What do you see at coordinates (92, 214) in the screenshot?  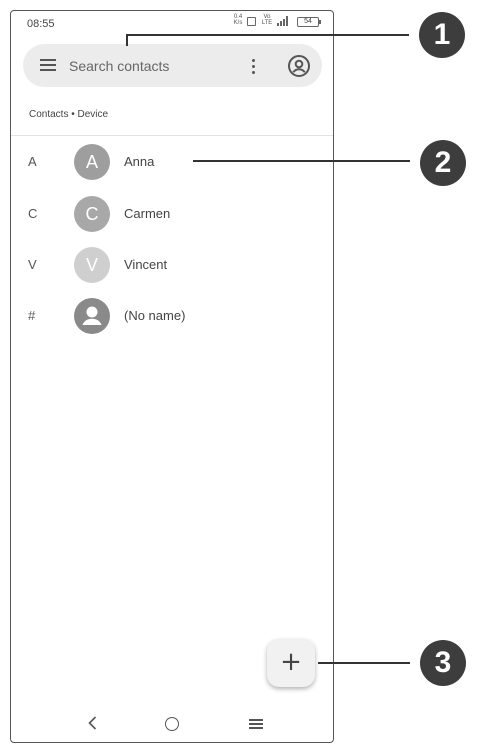 I see `avatar: C` at bounding box center [92, 214].